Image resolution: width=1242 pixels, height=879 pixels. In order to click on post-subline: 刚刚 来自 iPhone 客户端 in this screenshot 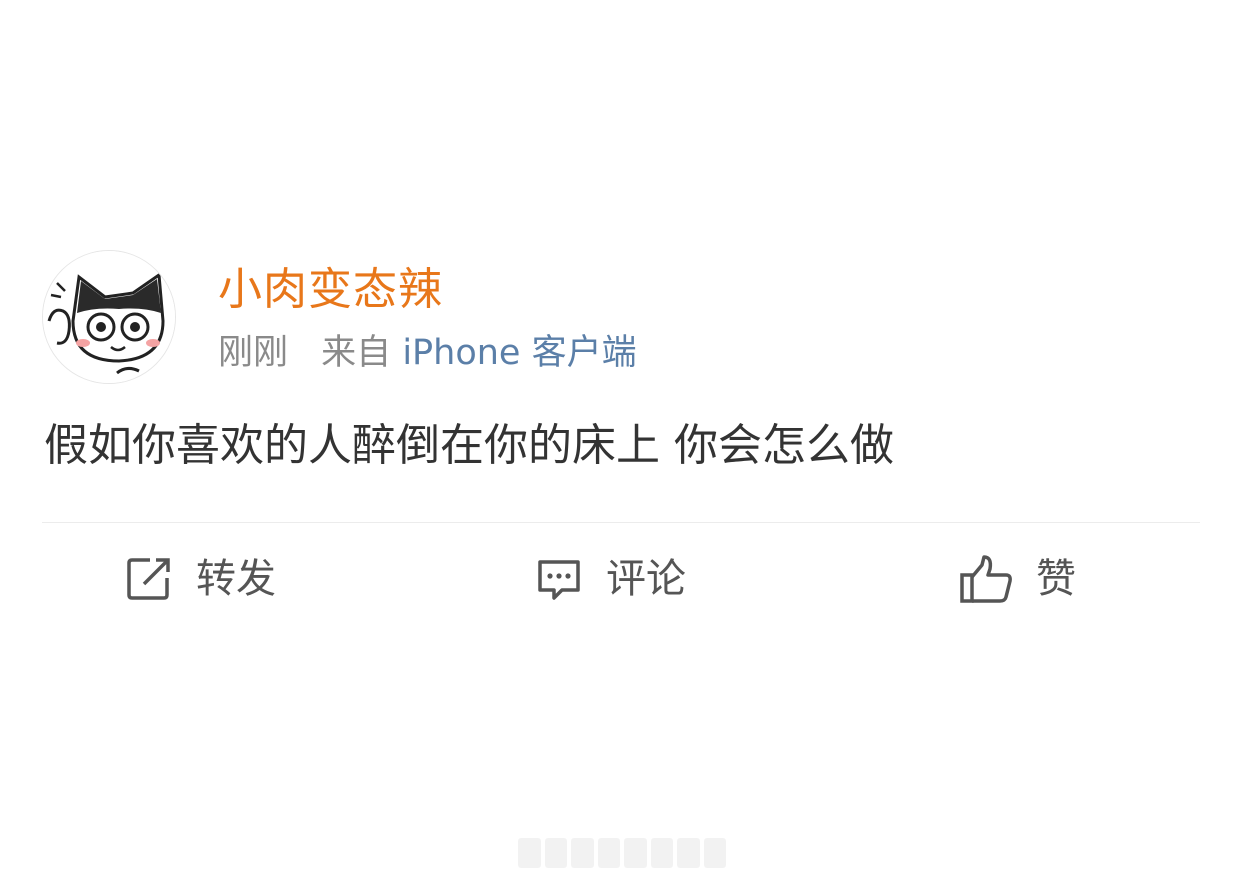, I will do `click(427, 353)`.